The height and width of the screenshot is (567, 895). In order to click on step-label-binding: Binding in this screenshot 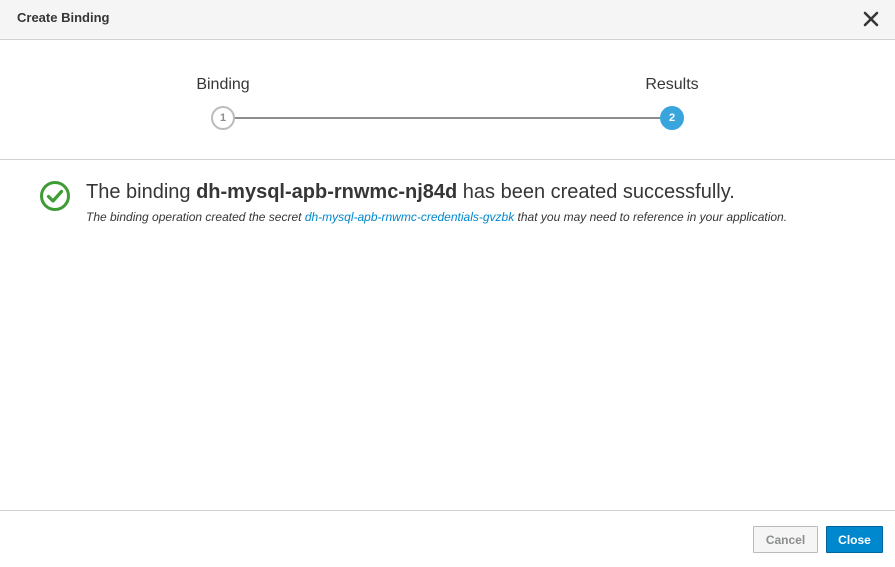, I will do `click(222, 85)`.